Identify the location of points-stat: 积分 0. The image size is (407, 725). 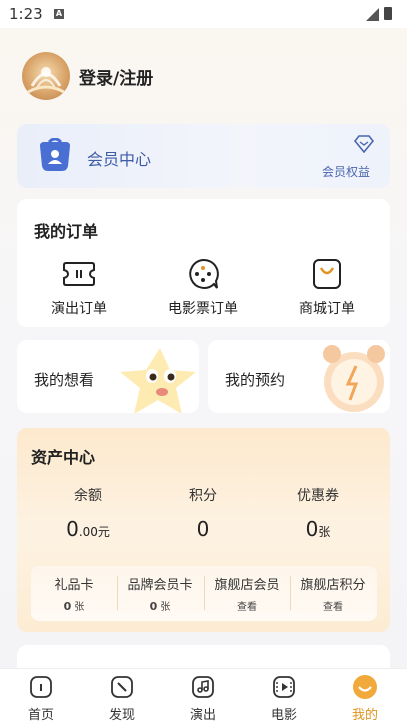
(203, 513).